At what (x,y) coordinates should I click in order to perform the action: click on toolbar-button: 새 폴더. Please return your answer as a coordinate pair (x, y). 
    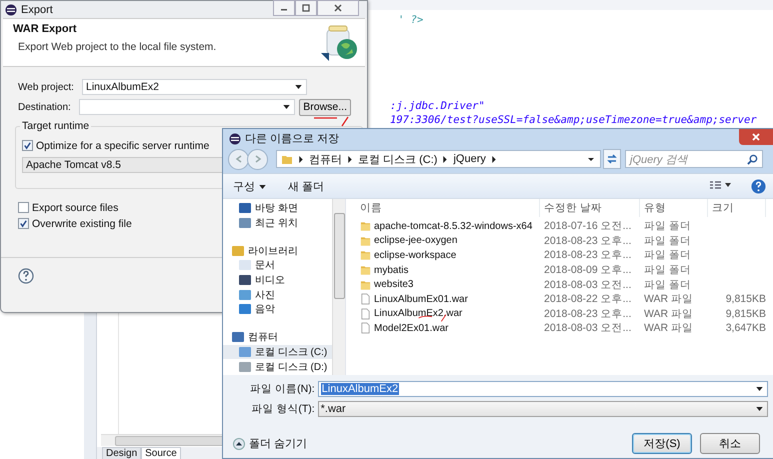
    Looking at the image, I should click on (306, 186).